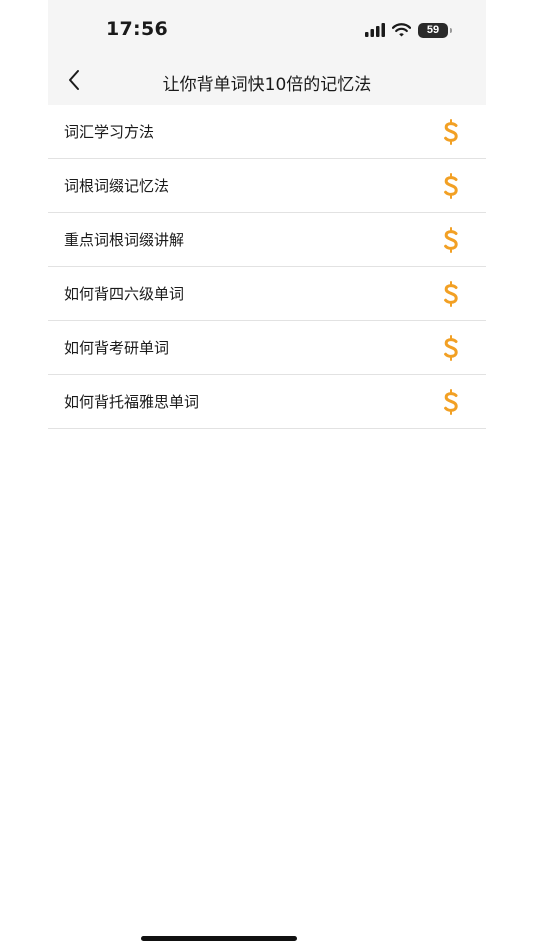  I want to click on home-indicator, so click(219, 938).